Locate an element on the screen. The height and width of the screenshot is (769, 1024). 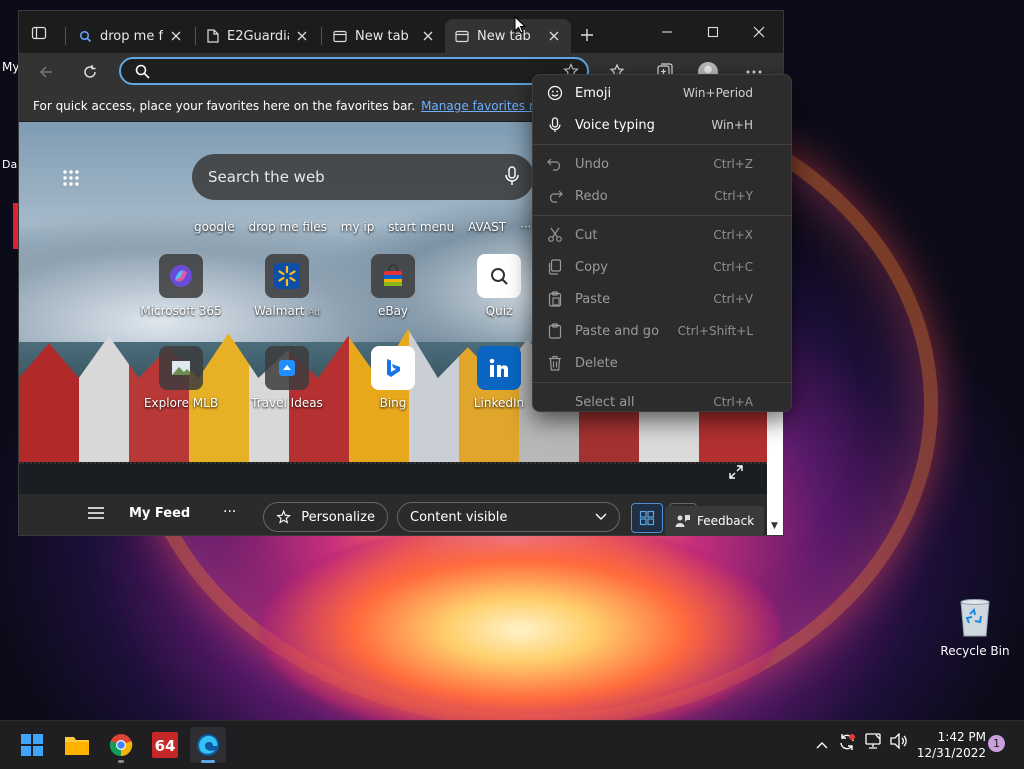
quick-link: AVAST is located at coordinates (487, 227).